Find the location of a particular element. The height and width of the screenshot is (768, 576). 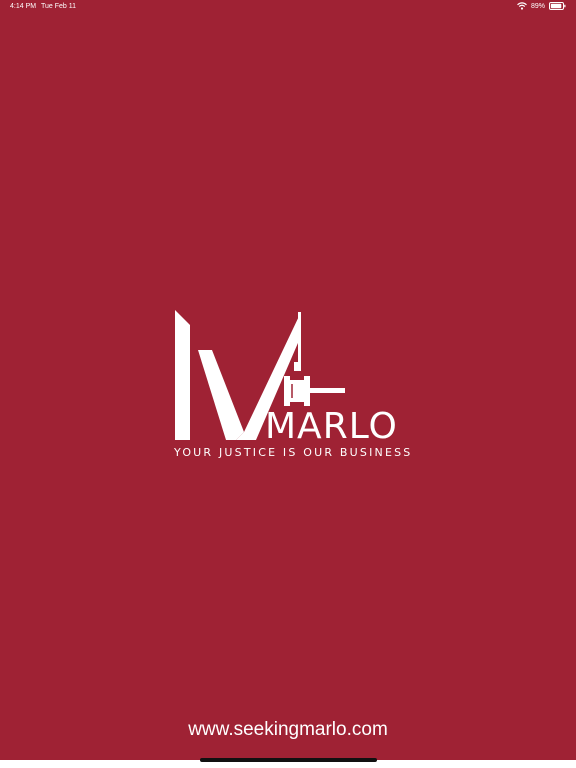

website-link: www.seekingmarlo.com is located at coordinates (288, 730).